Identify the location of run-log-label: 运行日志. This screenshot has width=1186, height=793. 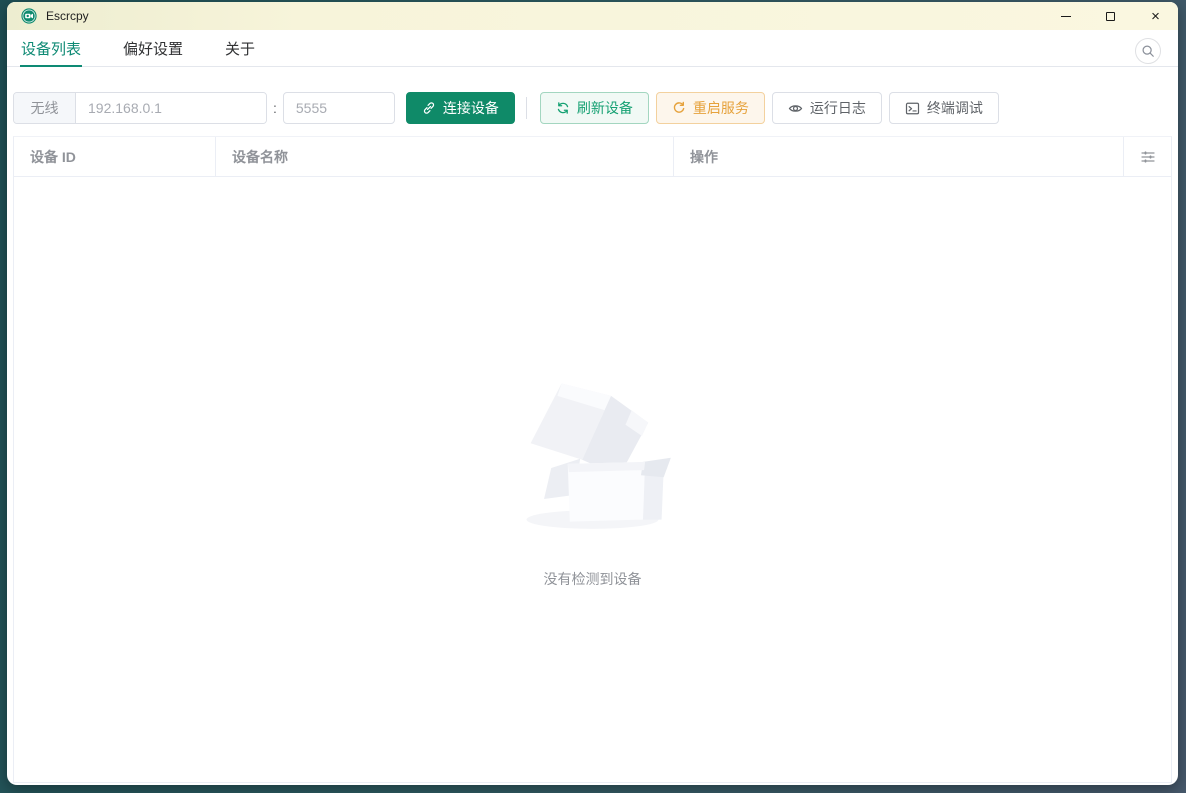
(837, 108).